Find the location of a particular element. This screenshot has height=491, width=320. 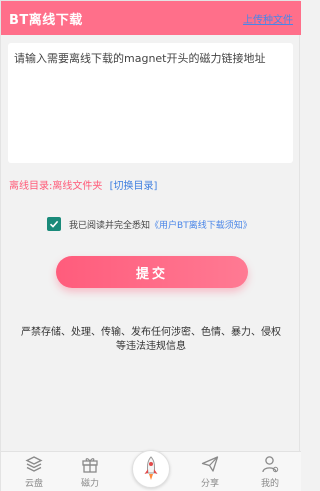

nav-label-mine: 我的 is located at coordinates (269, 484).